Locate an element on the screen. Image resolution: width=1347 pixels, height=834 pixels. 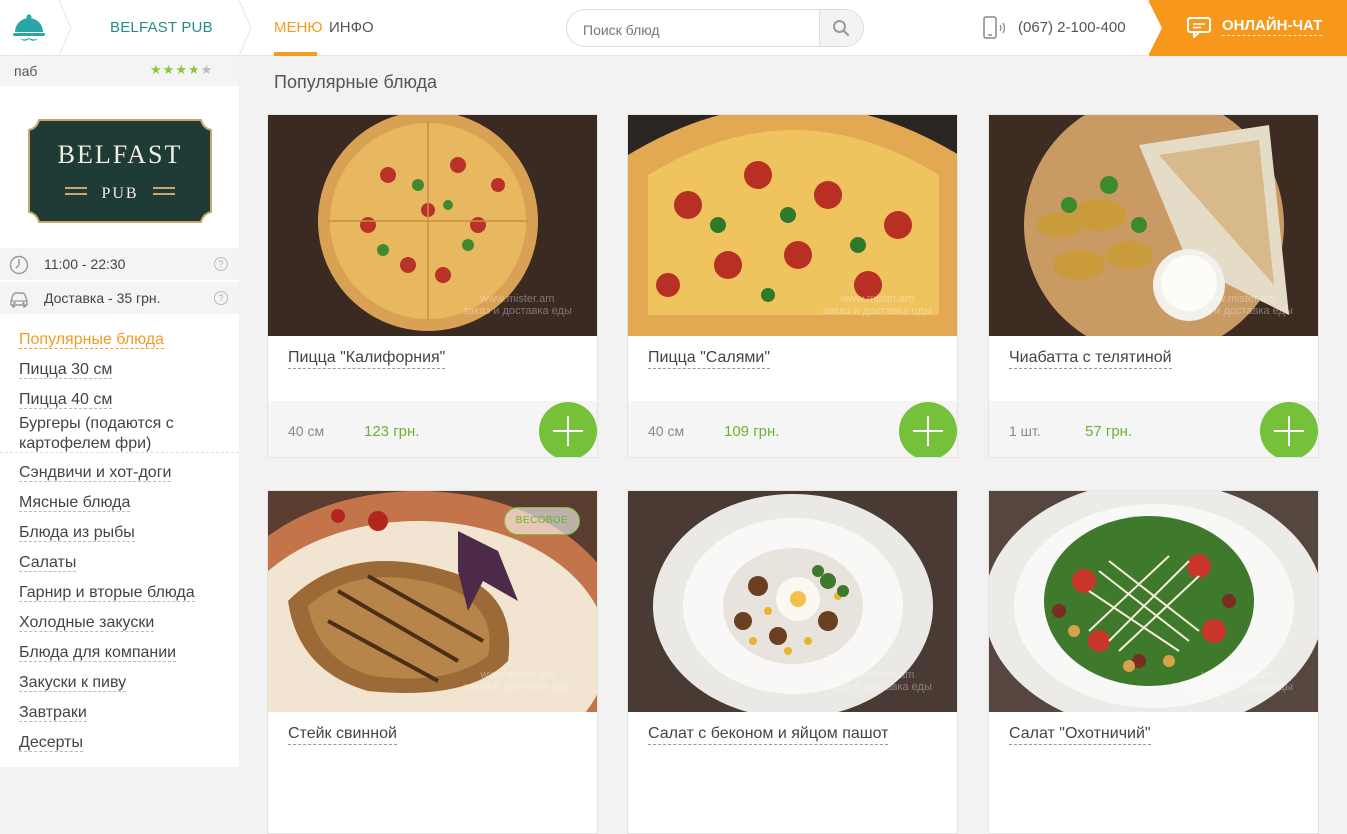
phone-icon is located at coordinates (994, 27).